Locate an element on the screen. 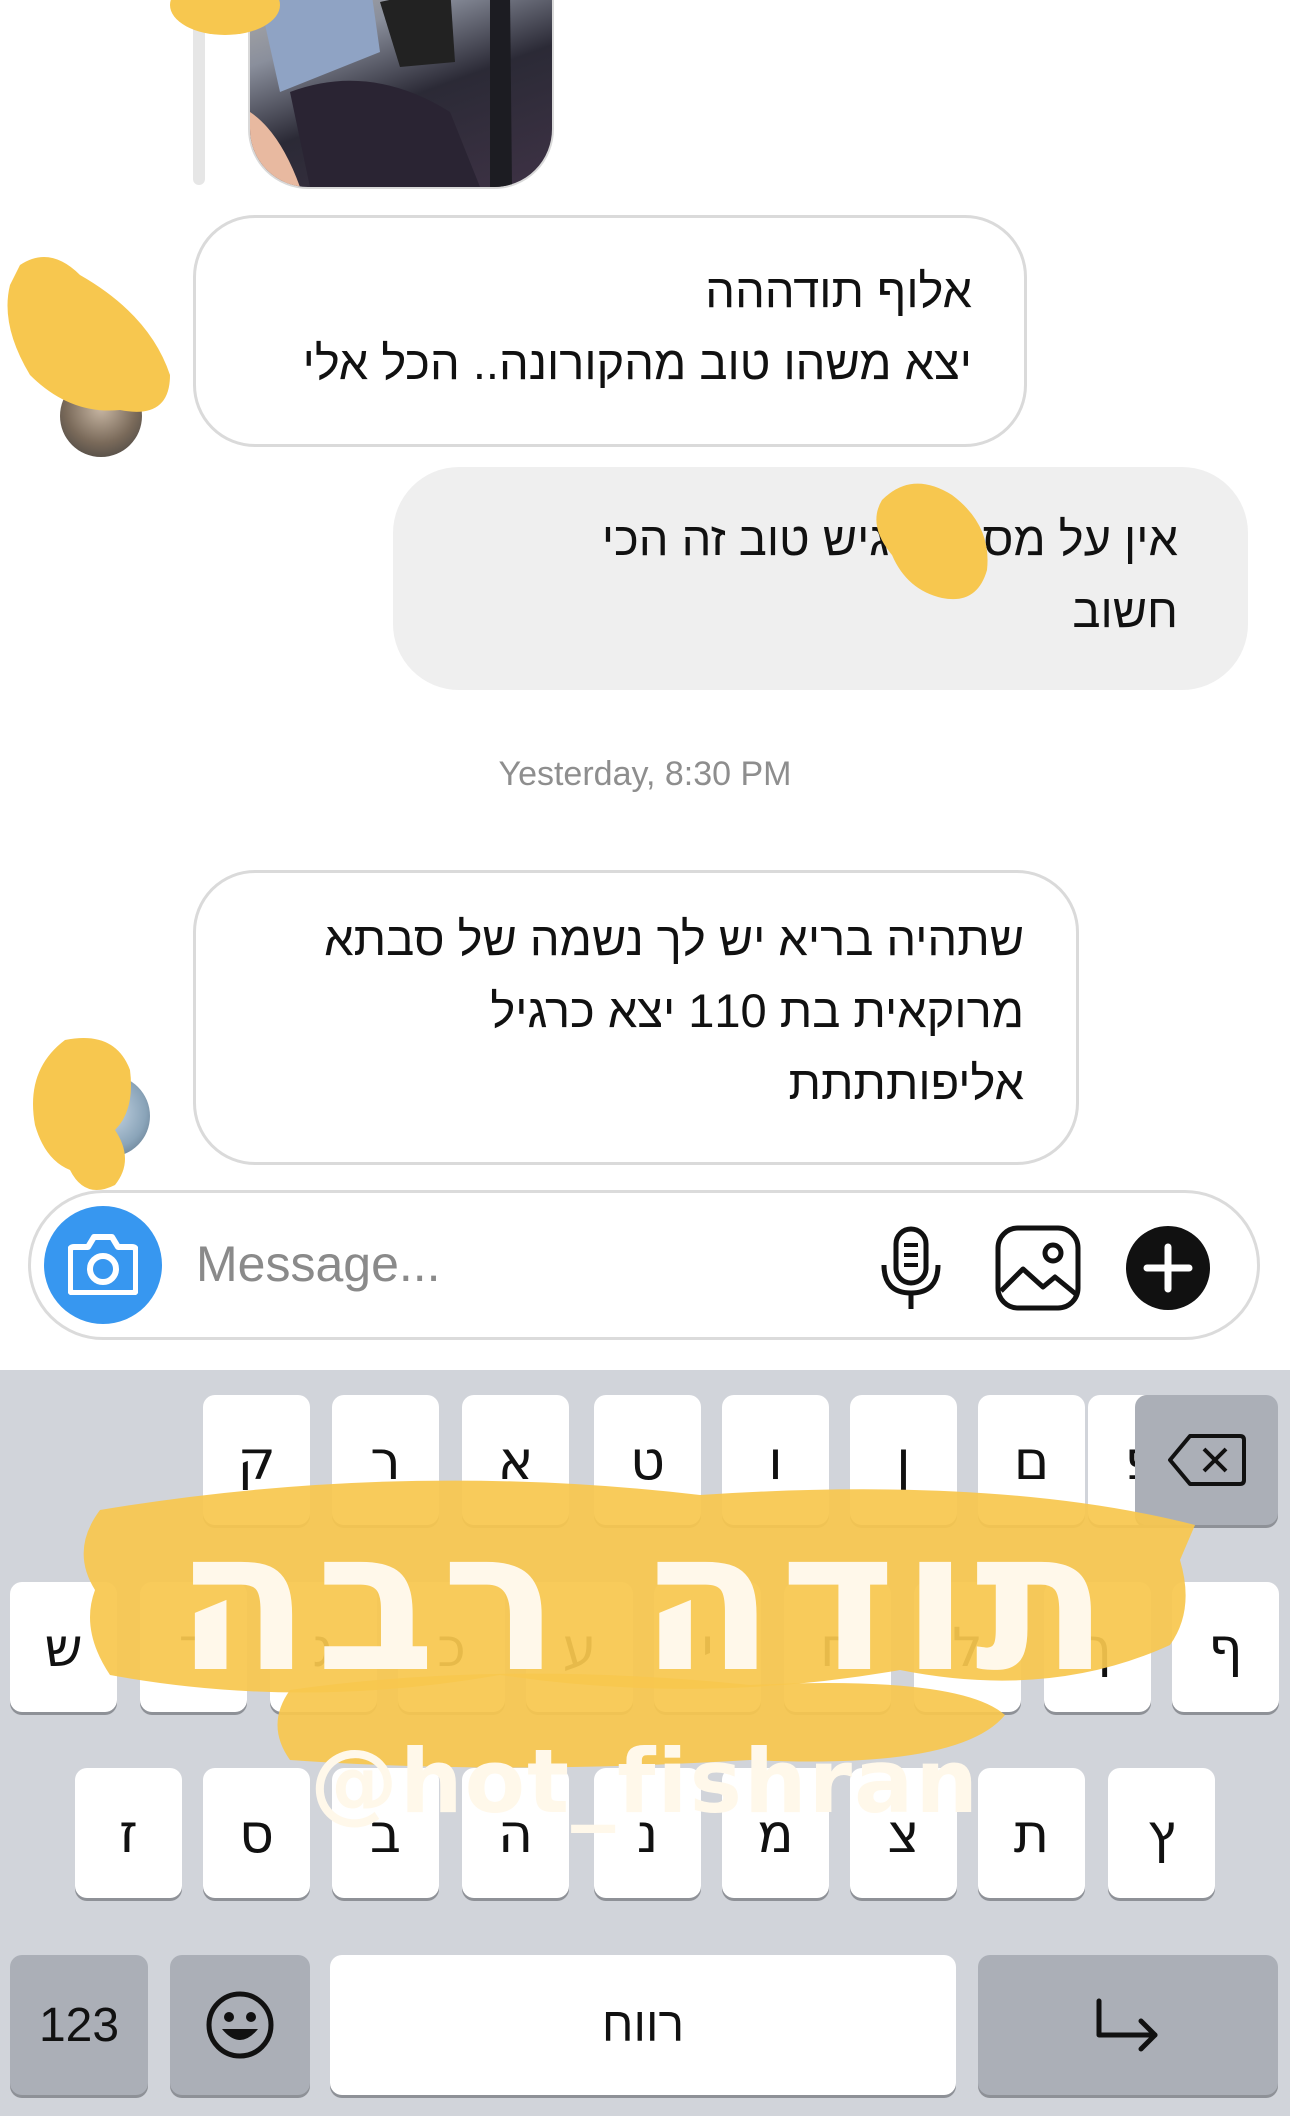 The height and width of the screenshot is (2116, 1290). message-line: מרוקאית בת 110 יצא כרגיל is located at coordinates (757, 1010).